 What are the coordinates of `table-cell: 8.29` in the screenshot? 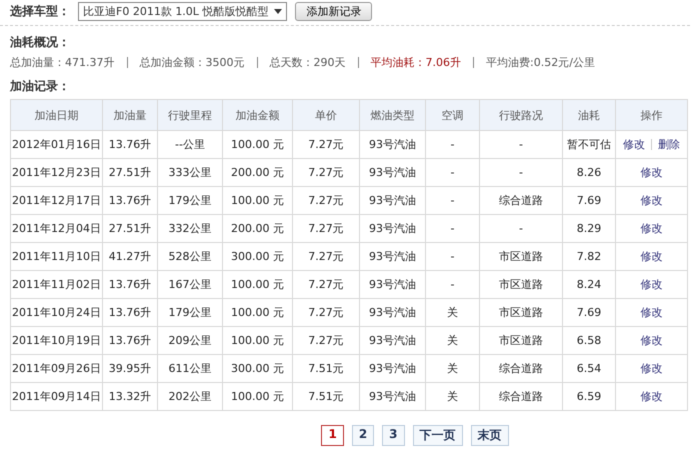 It's located at (589, 228).